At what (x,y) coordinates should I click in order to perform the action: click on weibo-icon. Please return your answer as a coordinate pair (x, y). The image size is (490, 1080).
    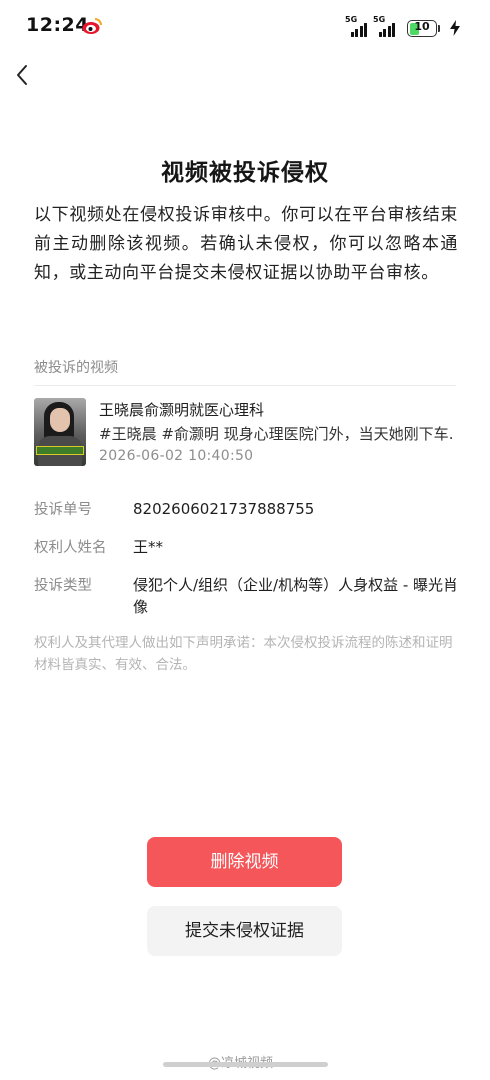
    Looking at the image, I should click on (92, 26).